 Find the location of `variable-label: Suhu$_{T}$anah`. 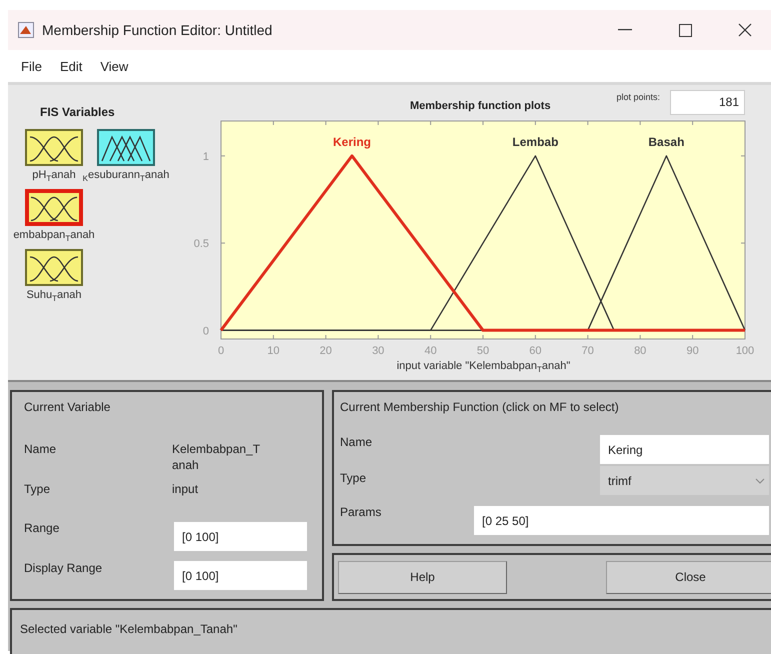

variable-label: Suhu$_{T}$anah is located at coordinates (54, 297).